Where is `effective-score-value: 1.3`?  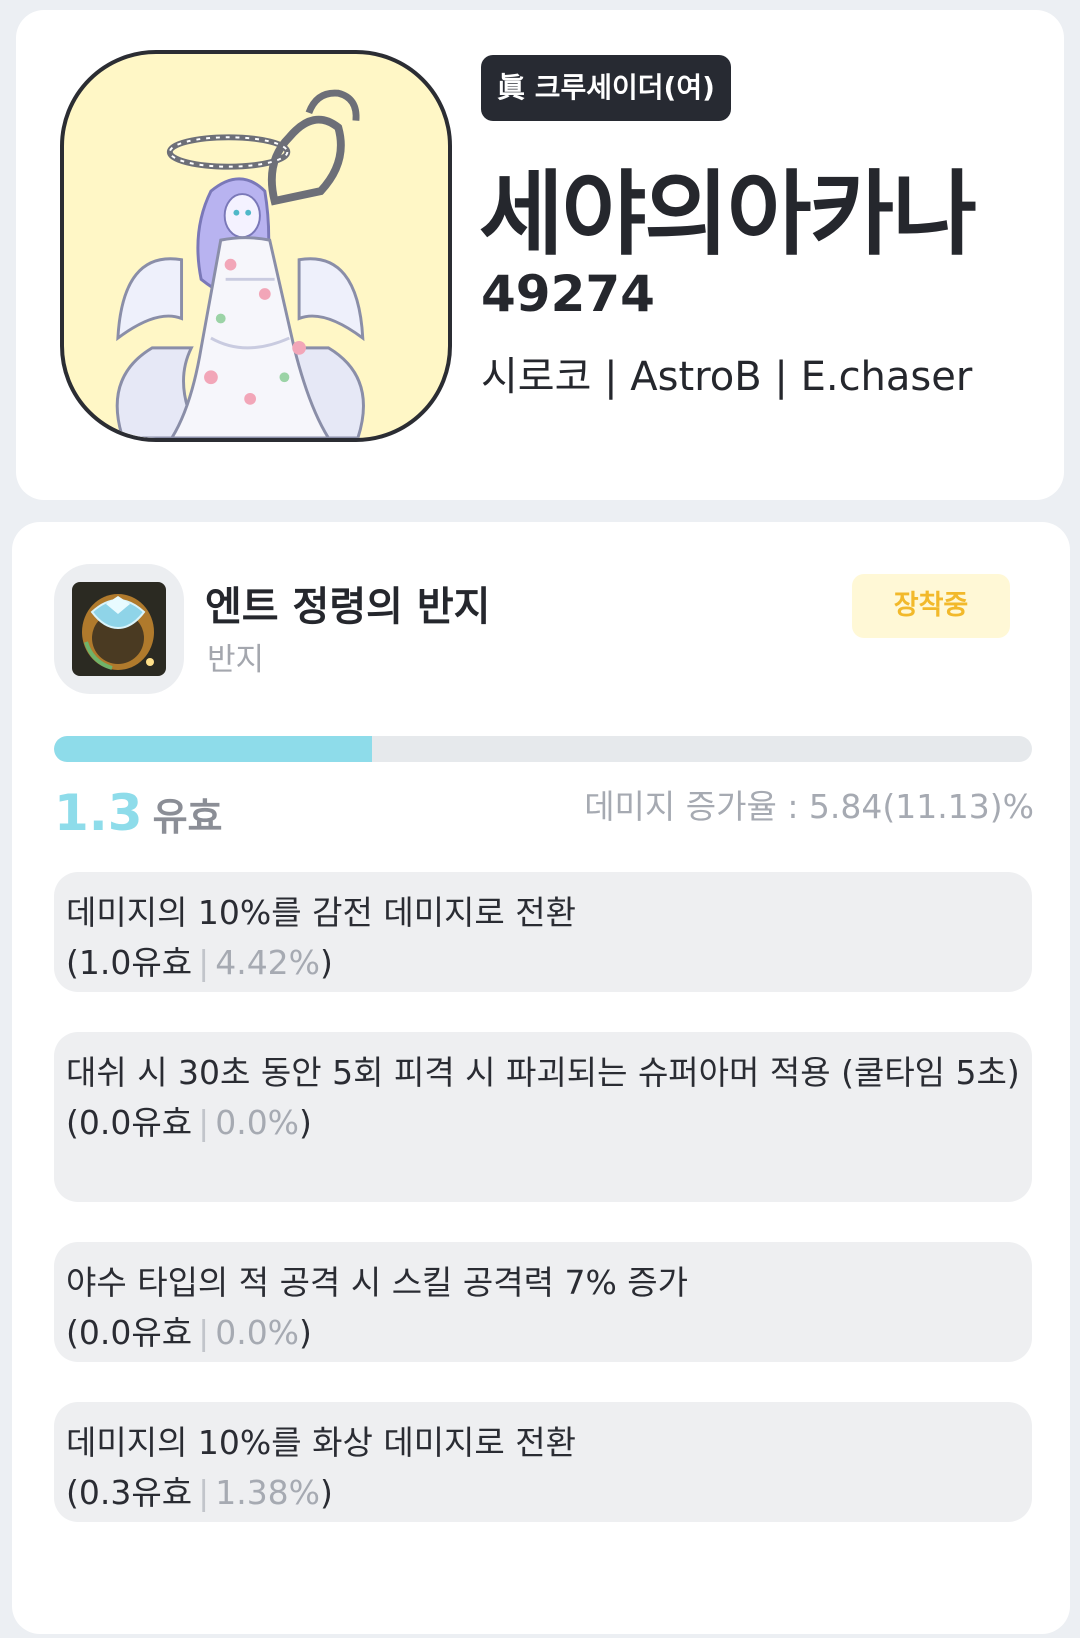 effective-score-value: 1.3 is located at coordinates (98, 813).